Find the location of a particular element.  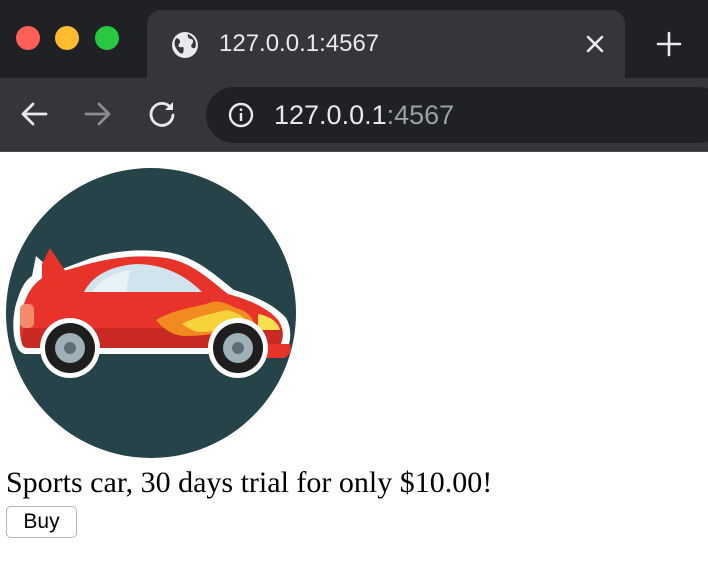

info-icon is located at coordinates (241, 115).